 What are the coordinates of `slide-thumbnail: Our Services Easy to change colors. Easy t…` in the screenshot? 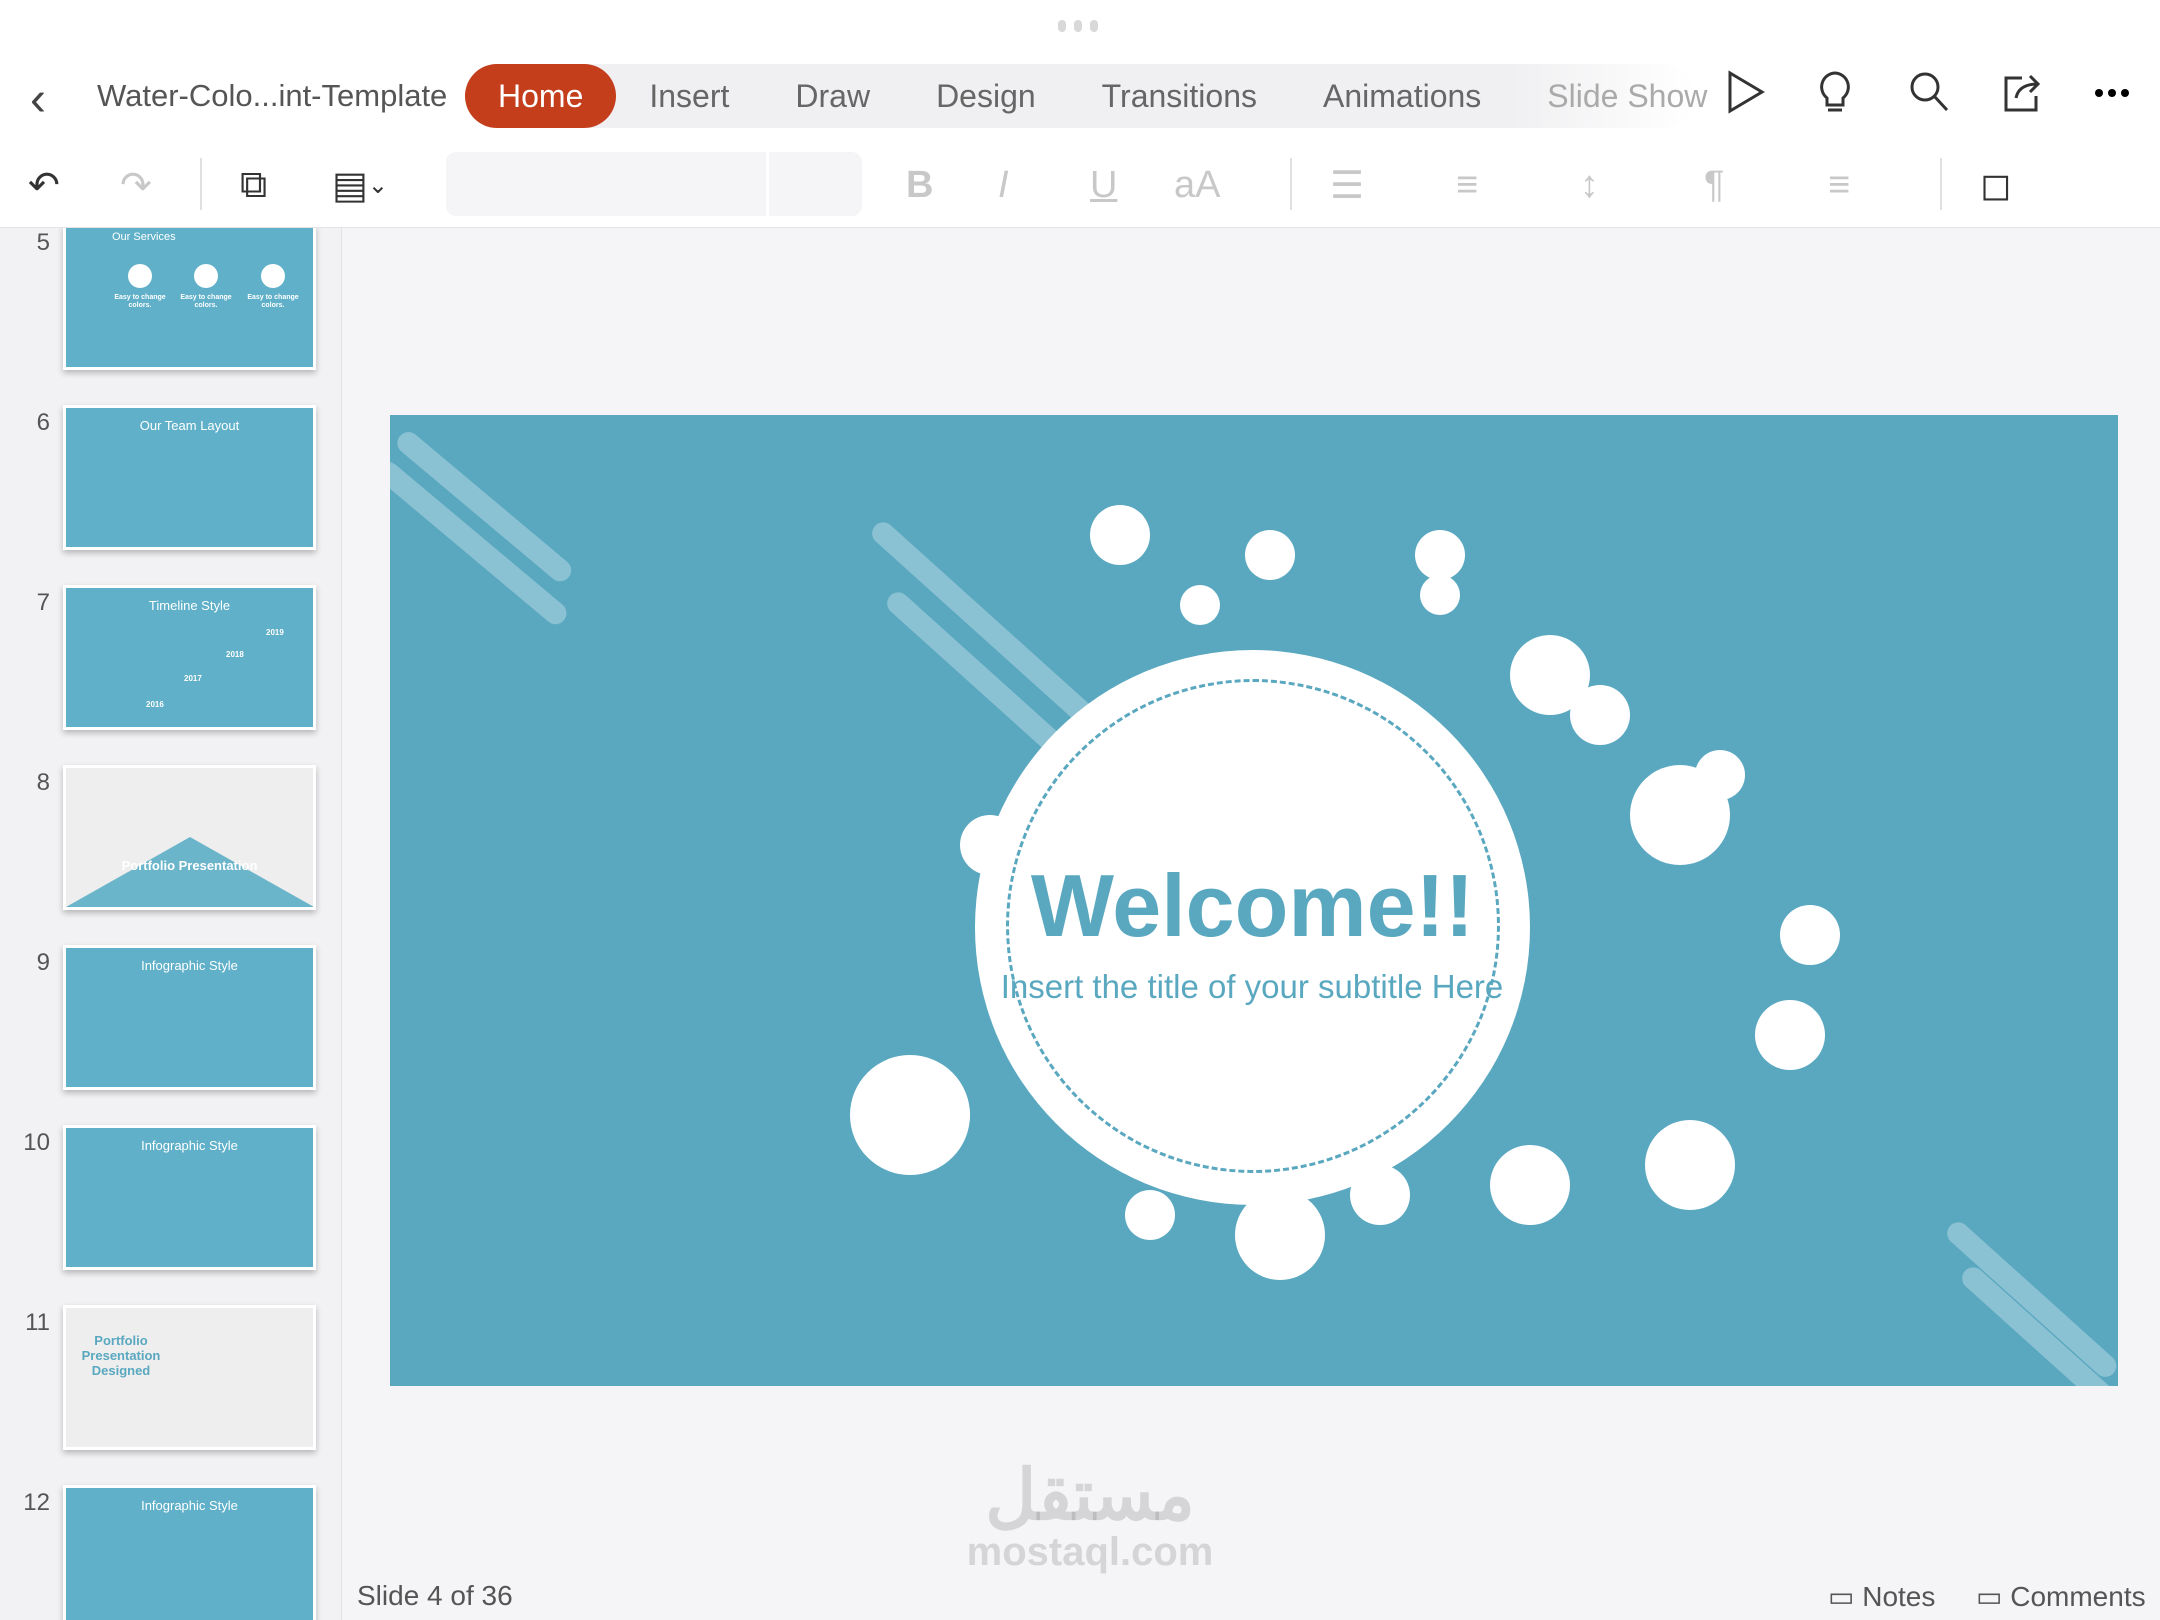 It's located at (189, 299).